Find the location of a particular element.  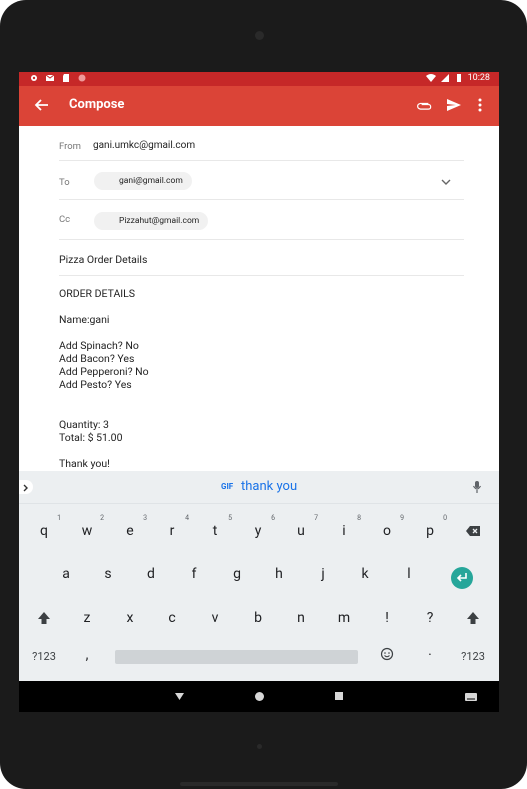

key-y: 6 y is located at coordinates (258, 531).